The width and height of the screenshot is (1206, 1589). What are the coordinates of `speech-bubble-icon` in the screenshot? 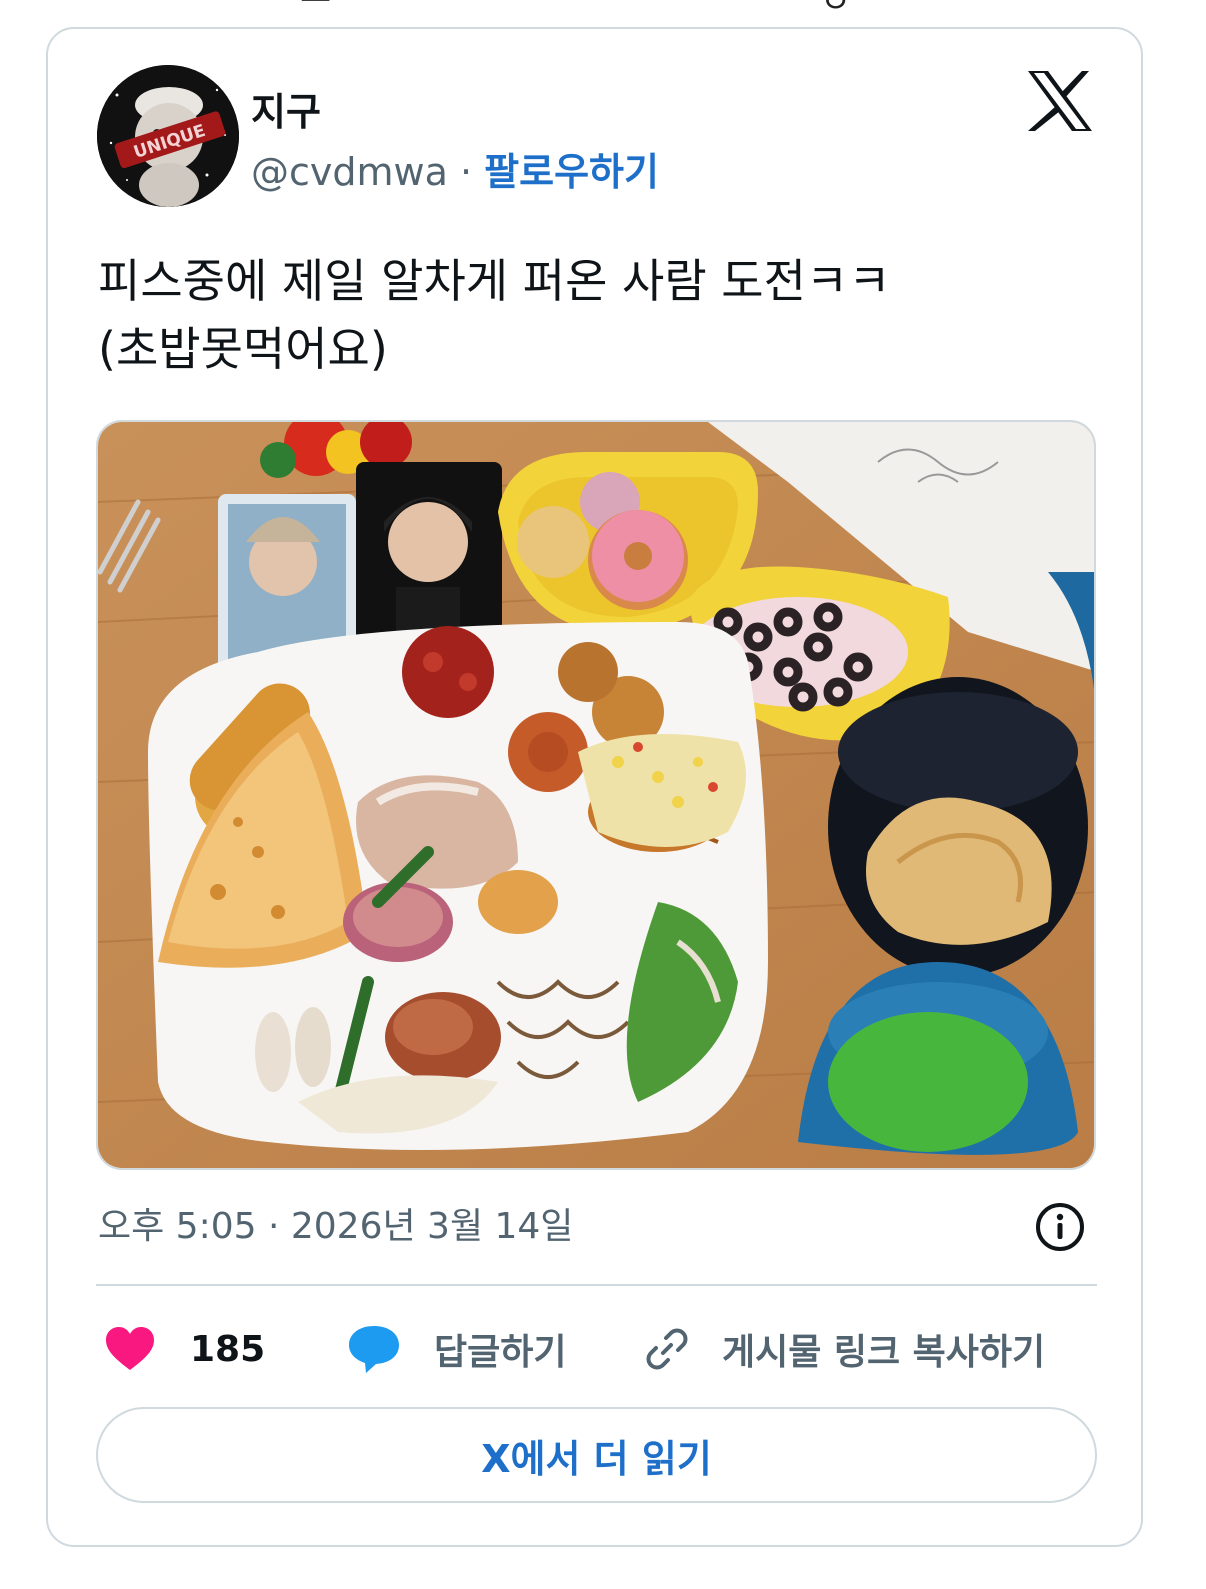 It's located at (374, 1349).